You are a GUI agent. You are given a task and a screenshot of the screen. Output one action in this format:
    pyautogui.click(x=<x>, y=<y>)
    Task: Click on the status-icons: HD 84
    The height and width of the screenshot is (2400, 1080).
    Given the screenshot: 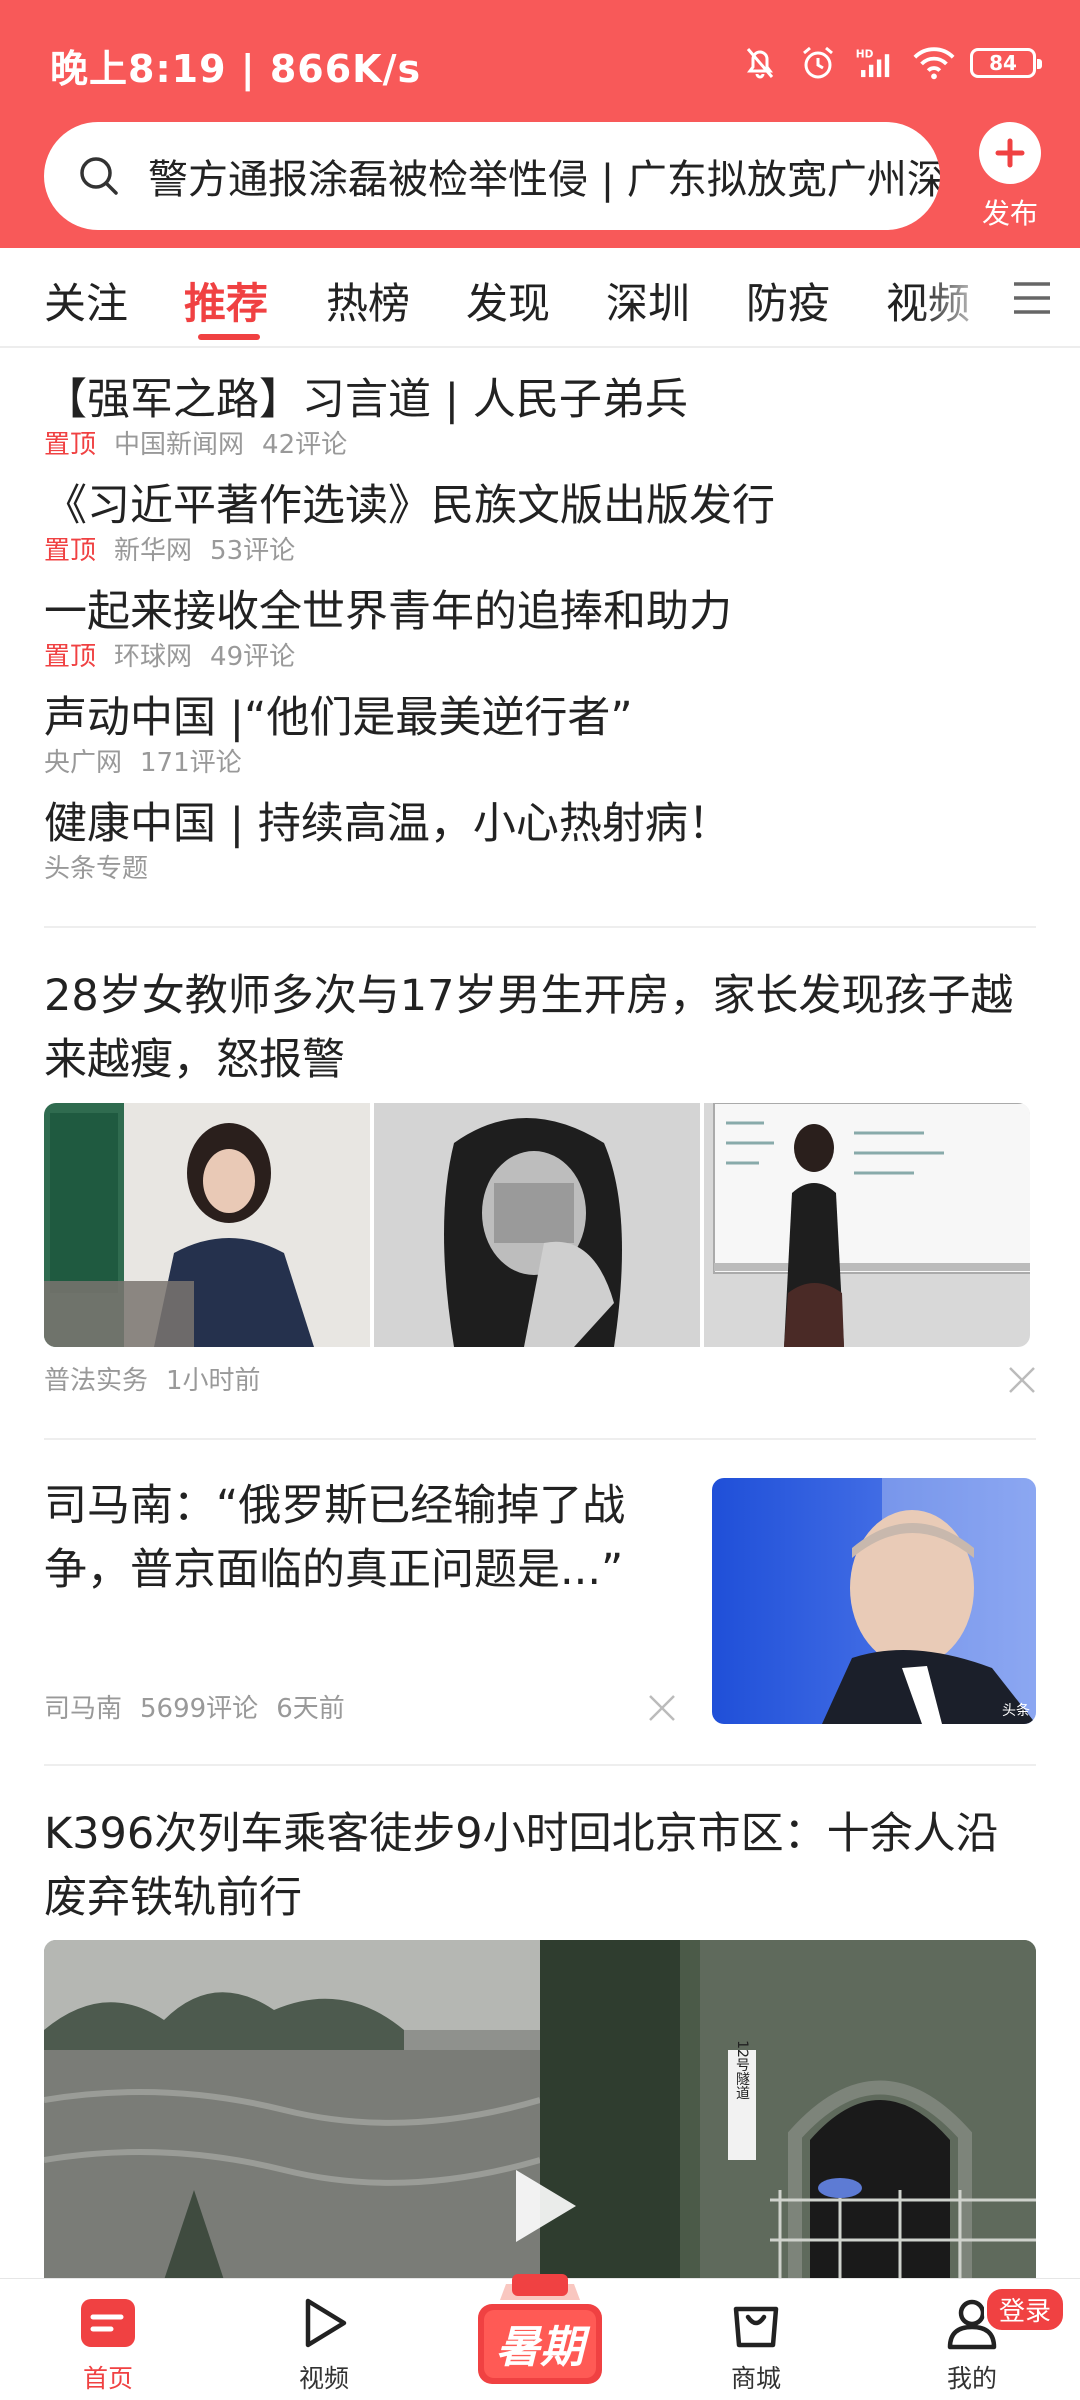 What is the action you would take?
    pyautogui.click(x=890, y=63)
    